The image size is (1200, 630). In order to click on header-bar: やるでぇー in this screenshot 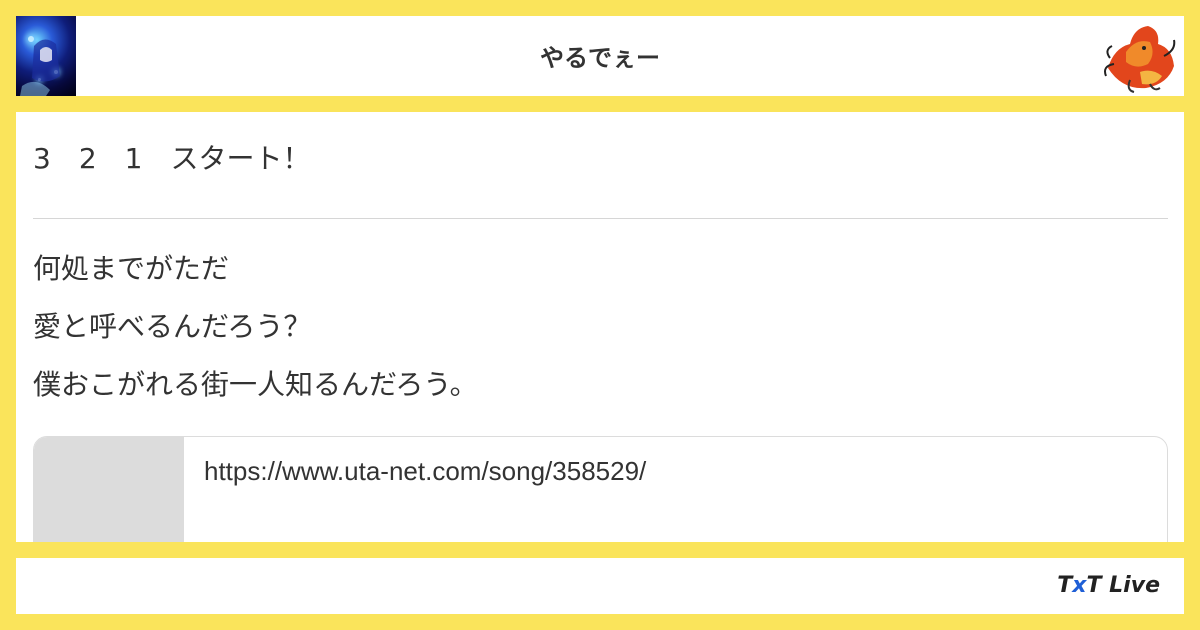, I will do `click(600, 56)`.